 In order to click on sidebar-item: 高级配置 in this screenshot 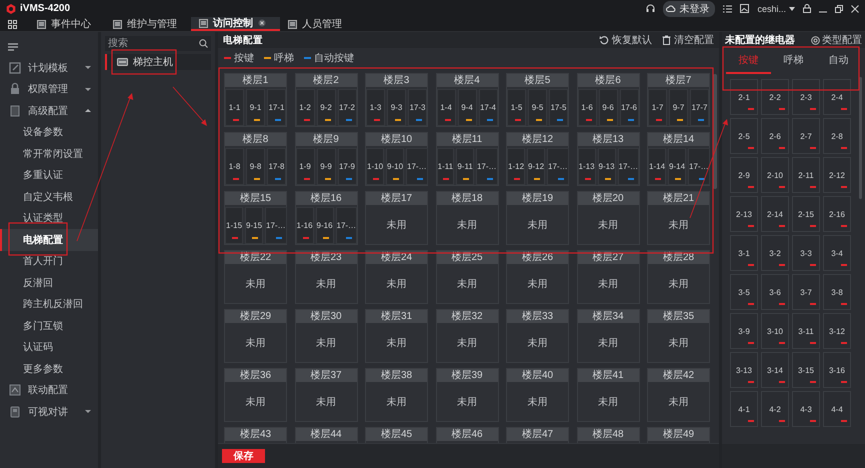, I will do `click(49, 111)`.